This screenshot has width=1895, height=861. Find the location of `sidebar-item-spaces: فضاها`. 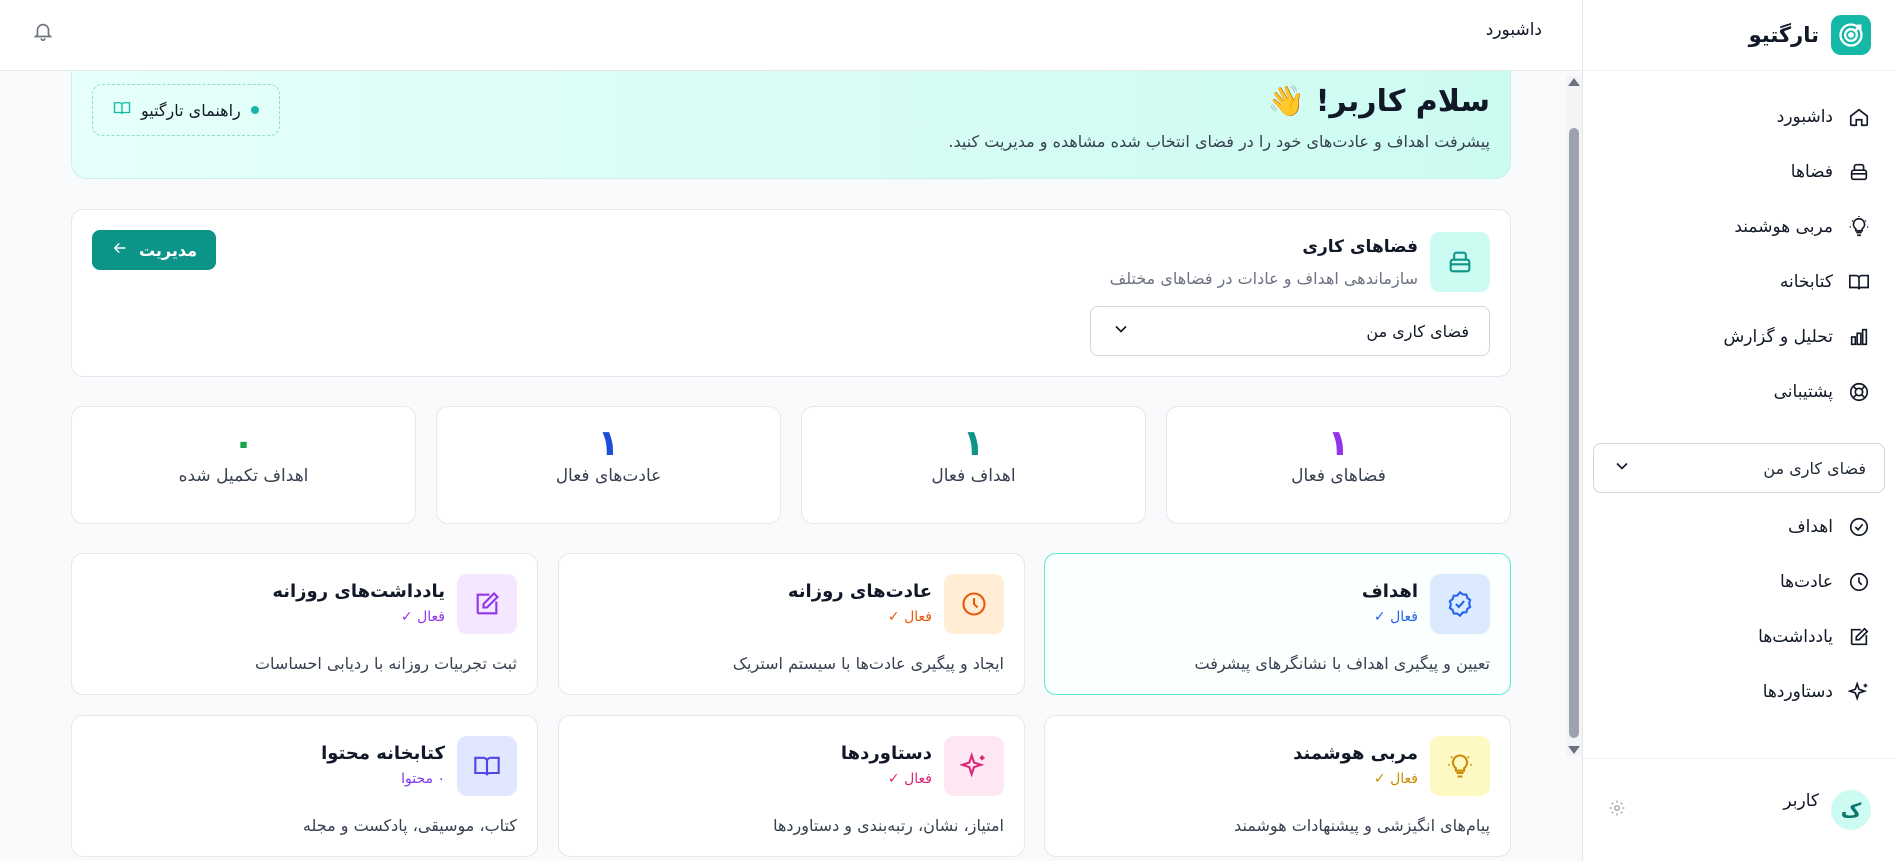

sidebar-item-spaces: فضاها is located at coordinates (1739, 171).